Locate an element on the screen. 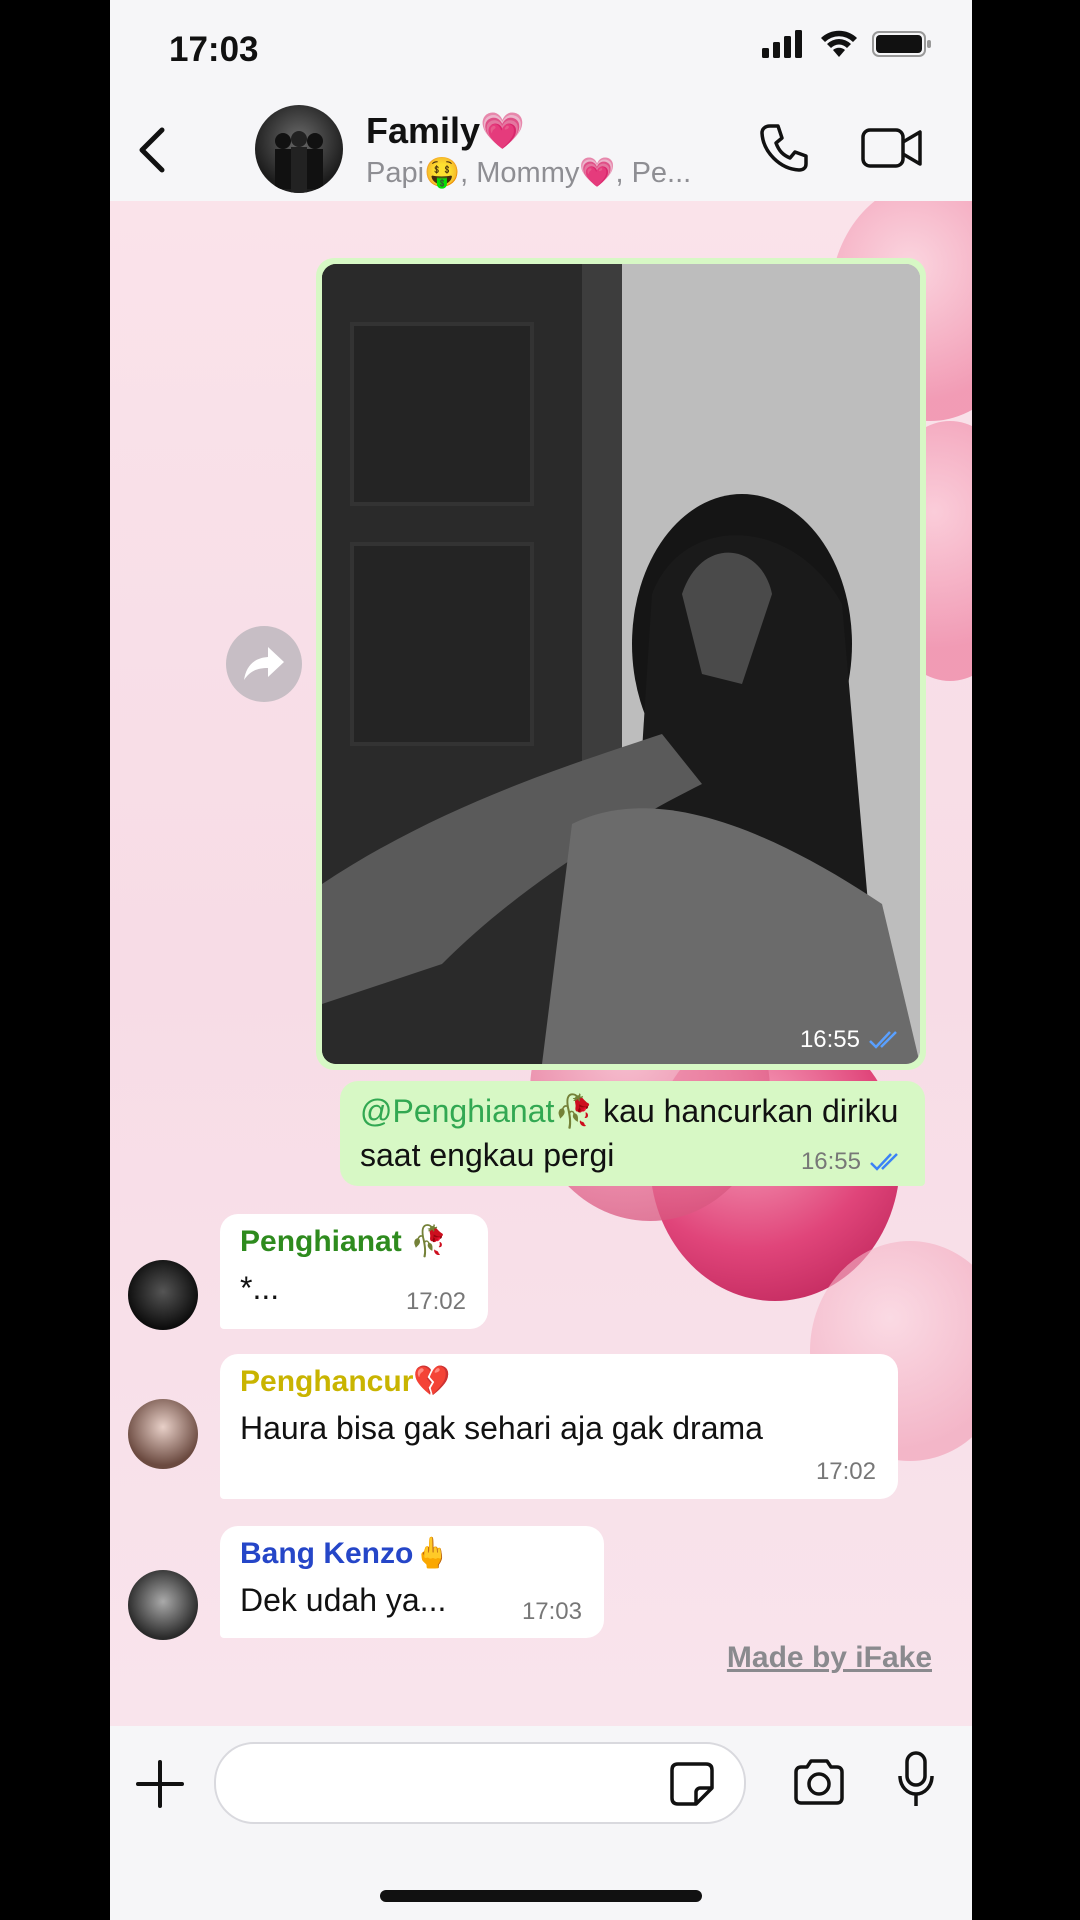  message-bubble: Bang Kenzo🖕 Dek udah ya... 17:03 is located at coordinates (412, 1582).